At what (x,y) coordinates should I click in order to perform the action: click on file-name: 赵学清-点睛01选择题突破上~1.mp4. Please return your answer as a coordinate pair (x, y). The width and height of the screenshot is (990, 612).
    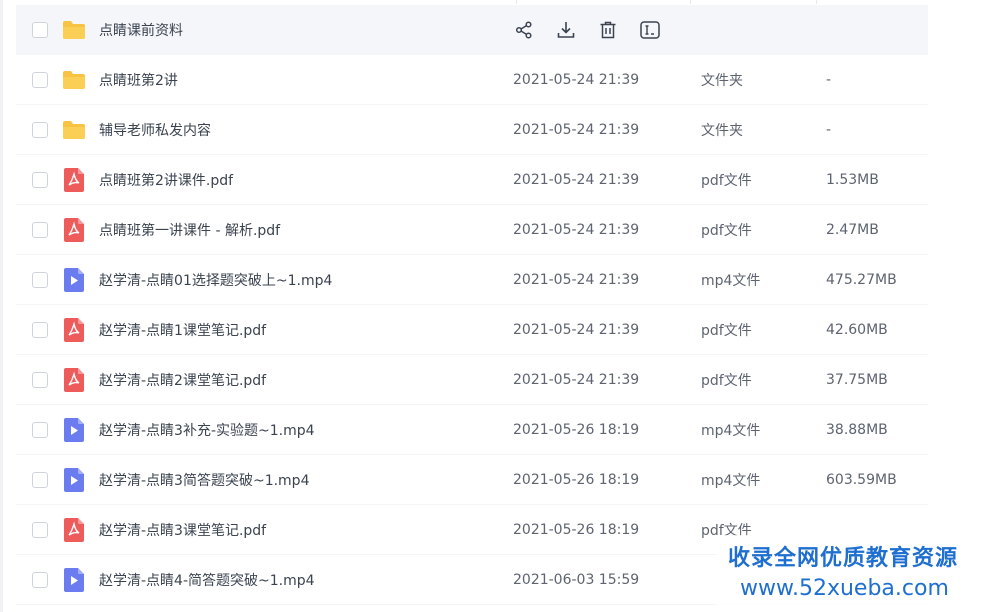
    Looking at the image, I should click on (215, 280).